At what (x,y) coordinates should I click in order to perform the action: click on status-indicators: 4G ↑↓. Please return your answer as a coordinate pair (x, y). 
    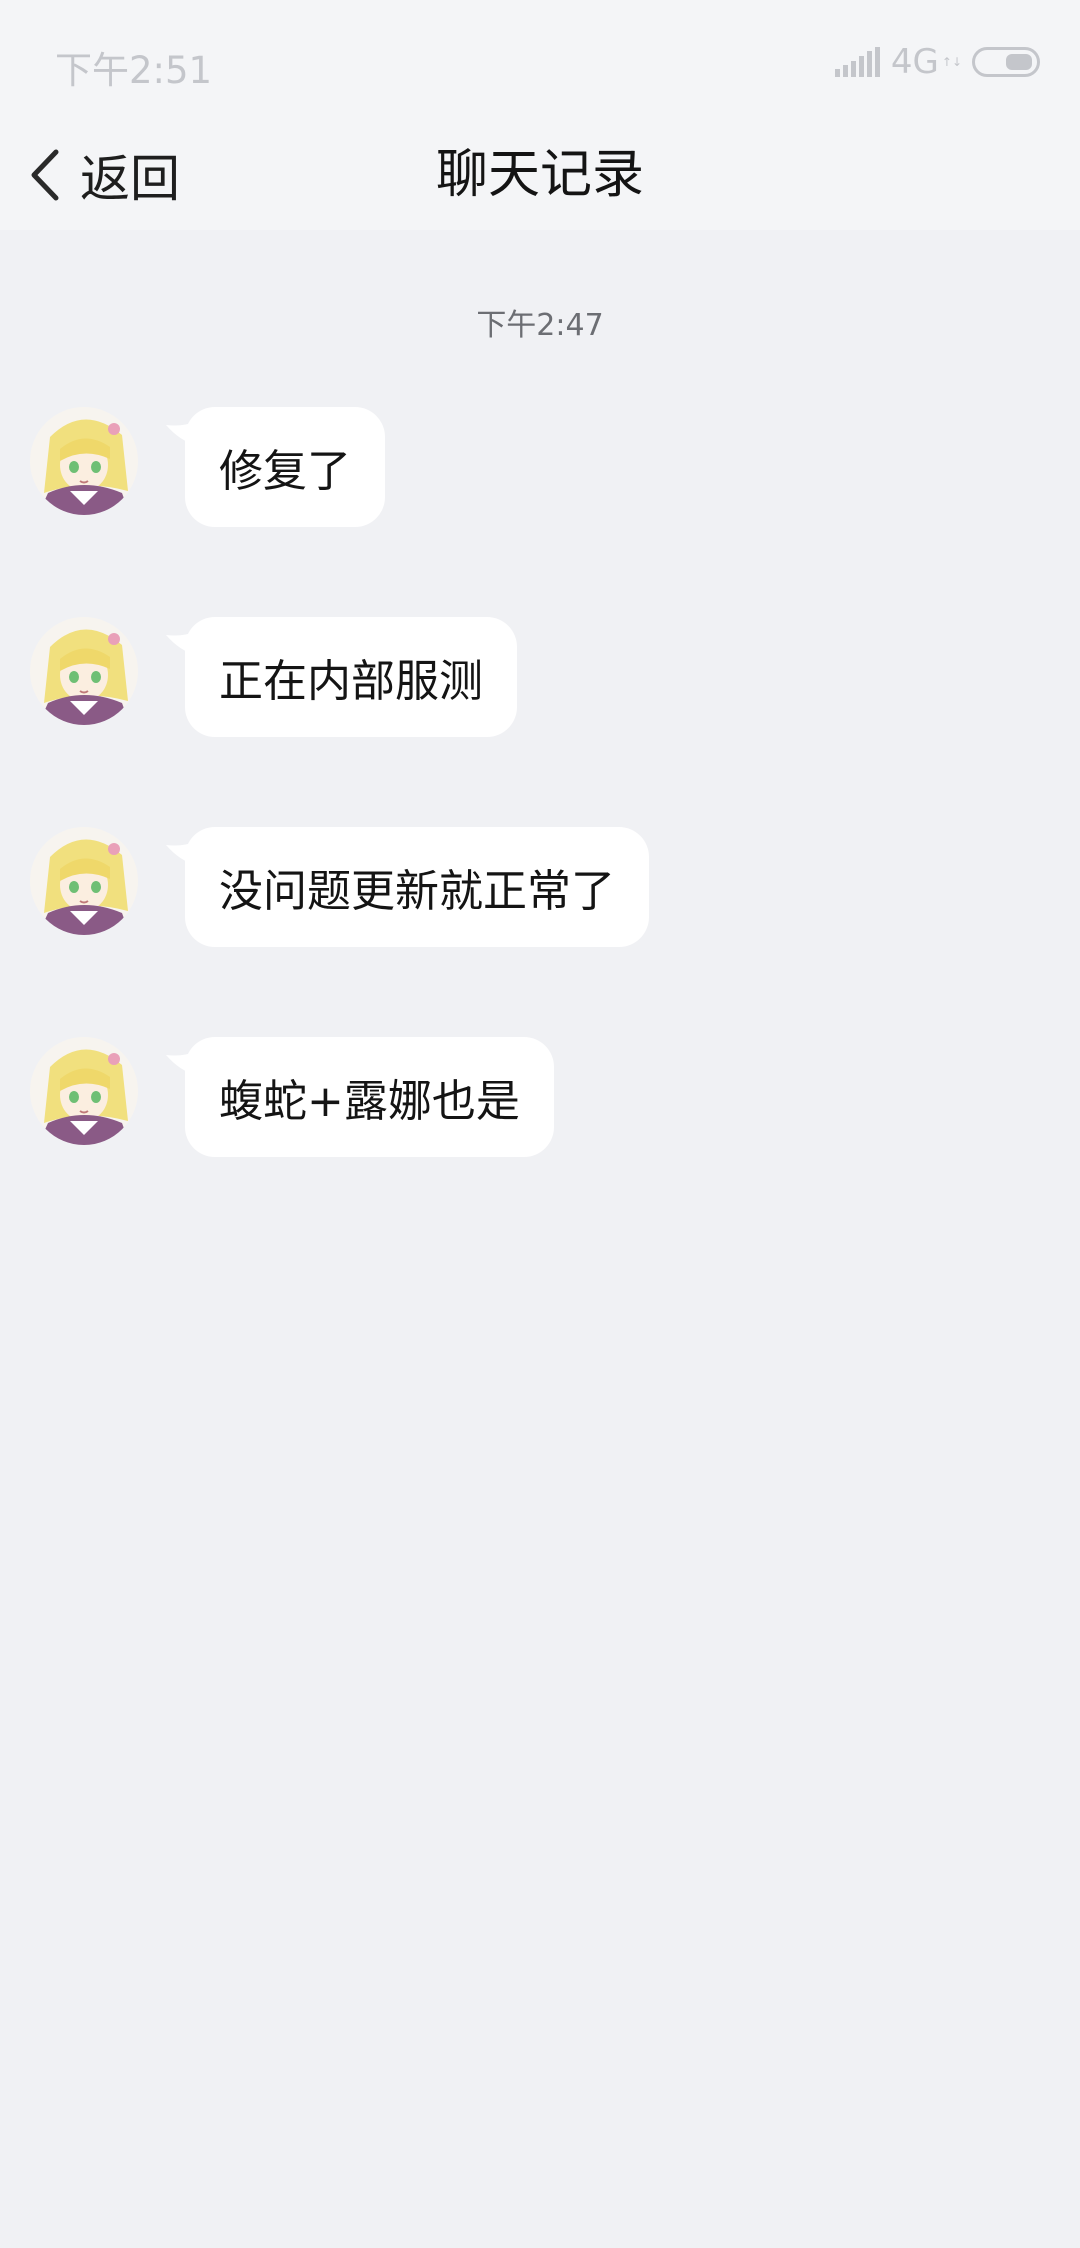
    Looking at the image, I should click on (937, 62).